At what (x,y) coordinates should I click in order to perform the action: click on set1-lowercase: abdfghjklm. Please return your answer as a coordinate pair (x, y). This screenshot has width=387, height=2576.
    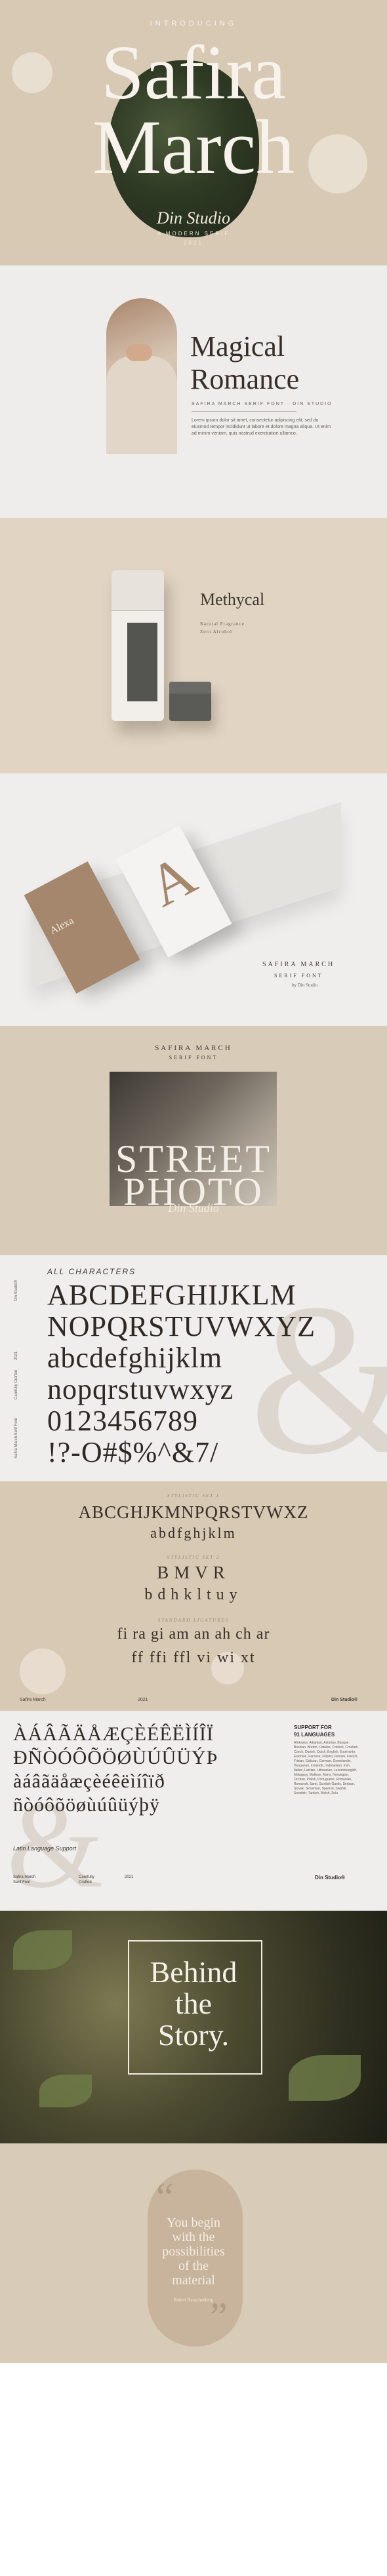
    Looking at the image, I should click on (193, 1533).